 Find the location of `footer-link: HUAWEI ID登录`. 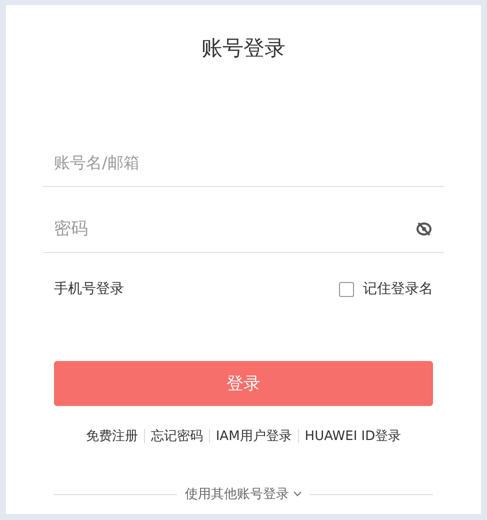

footer-link: HUAWEI ID登录 is located at coordinates (353, 436).